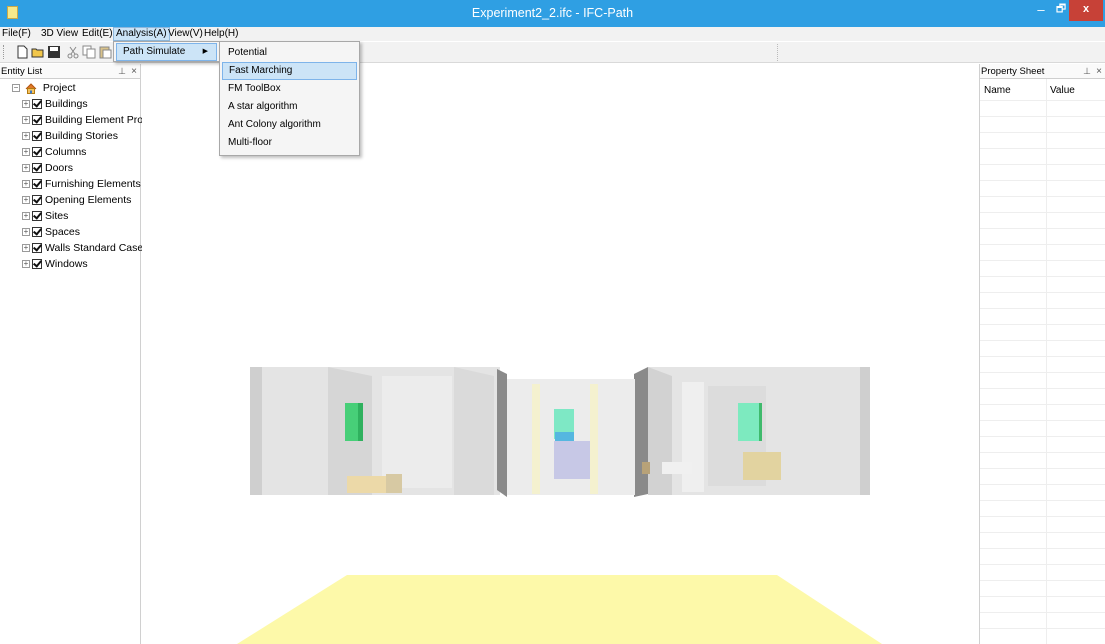 This screenshot has height=644, width=1105. I want to click on tree-item-spaces: + Spaces, so click(51, 234).